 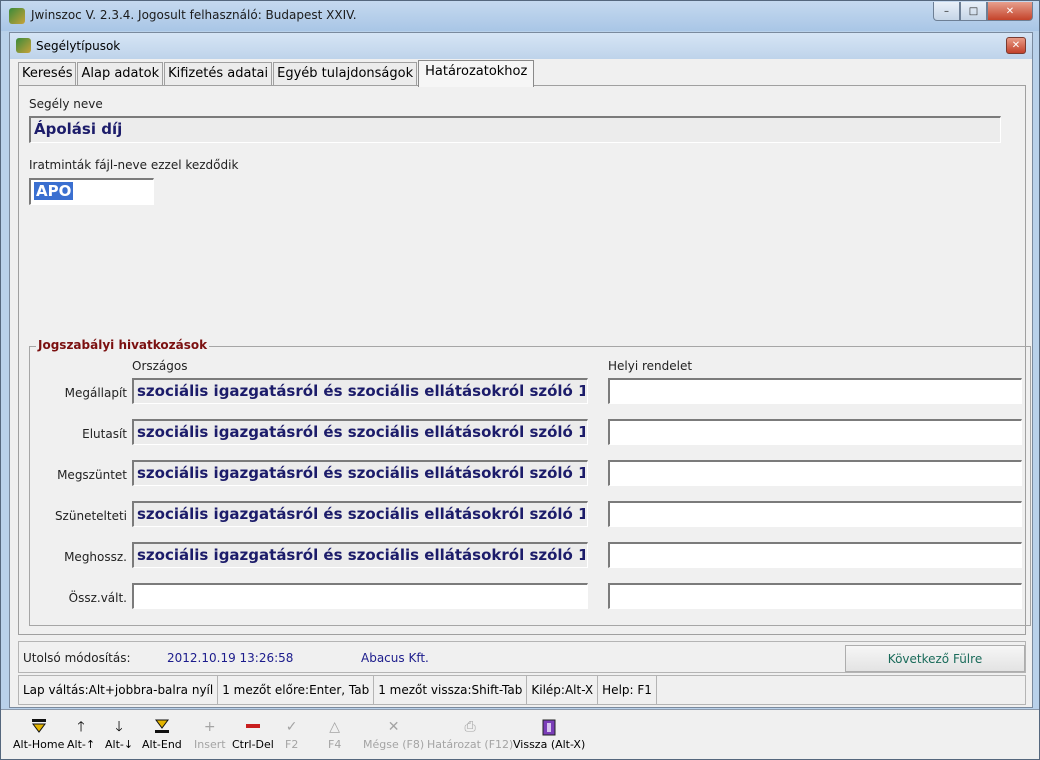 What do you see at coordinates (1016, 45) in the screenshot?
I see `child-close-button: ✕` at bounding box center [1016, 45].